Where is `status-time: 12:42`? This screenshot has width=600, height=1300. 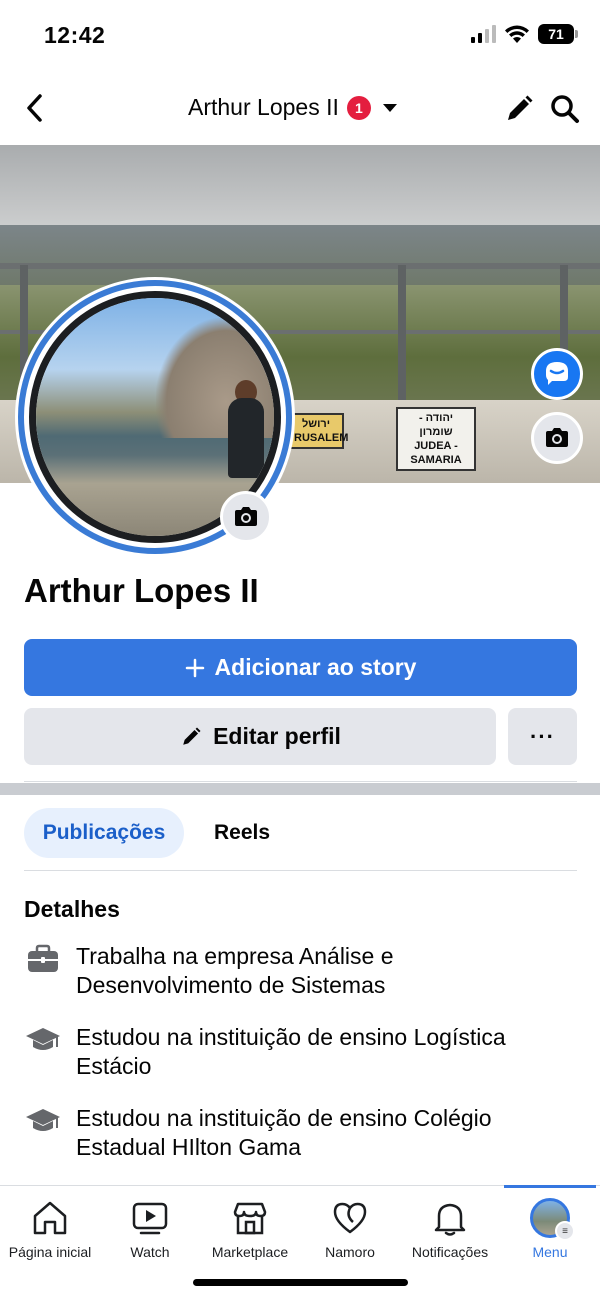
status-time: 12:42 is located at coordinates (75, 35).